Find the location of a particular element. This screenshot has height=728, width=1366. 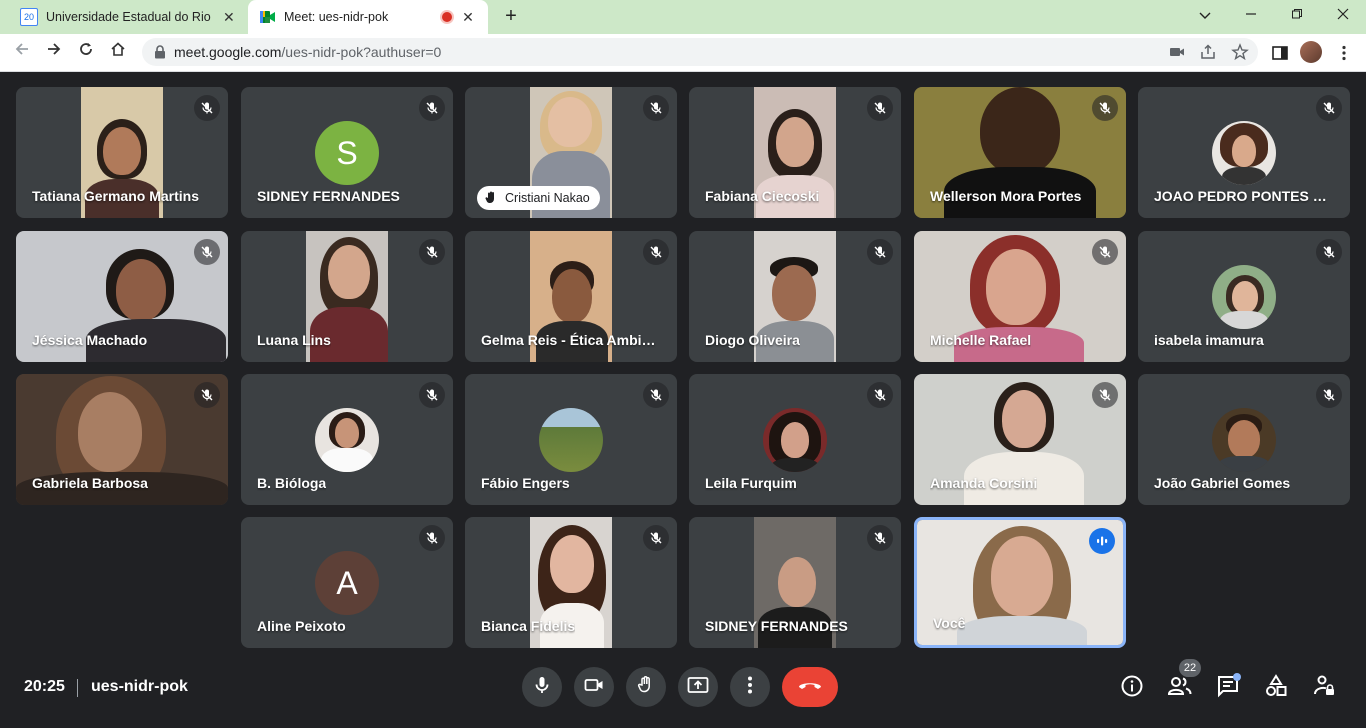

side-panel-icon is located at coordinates (1280, 53).